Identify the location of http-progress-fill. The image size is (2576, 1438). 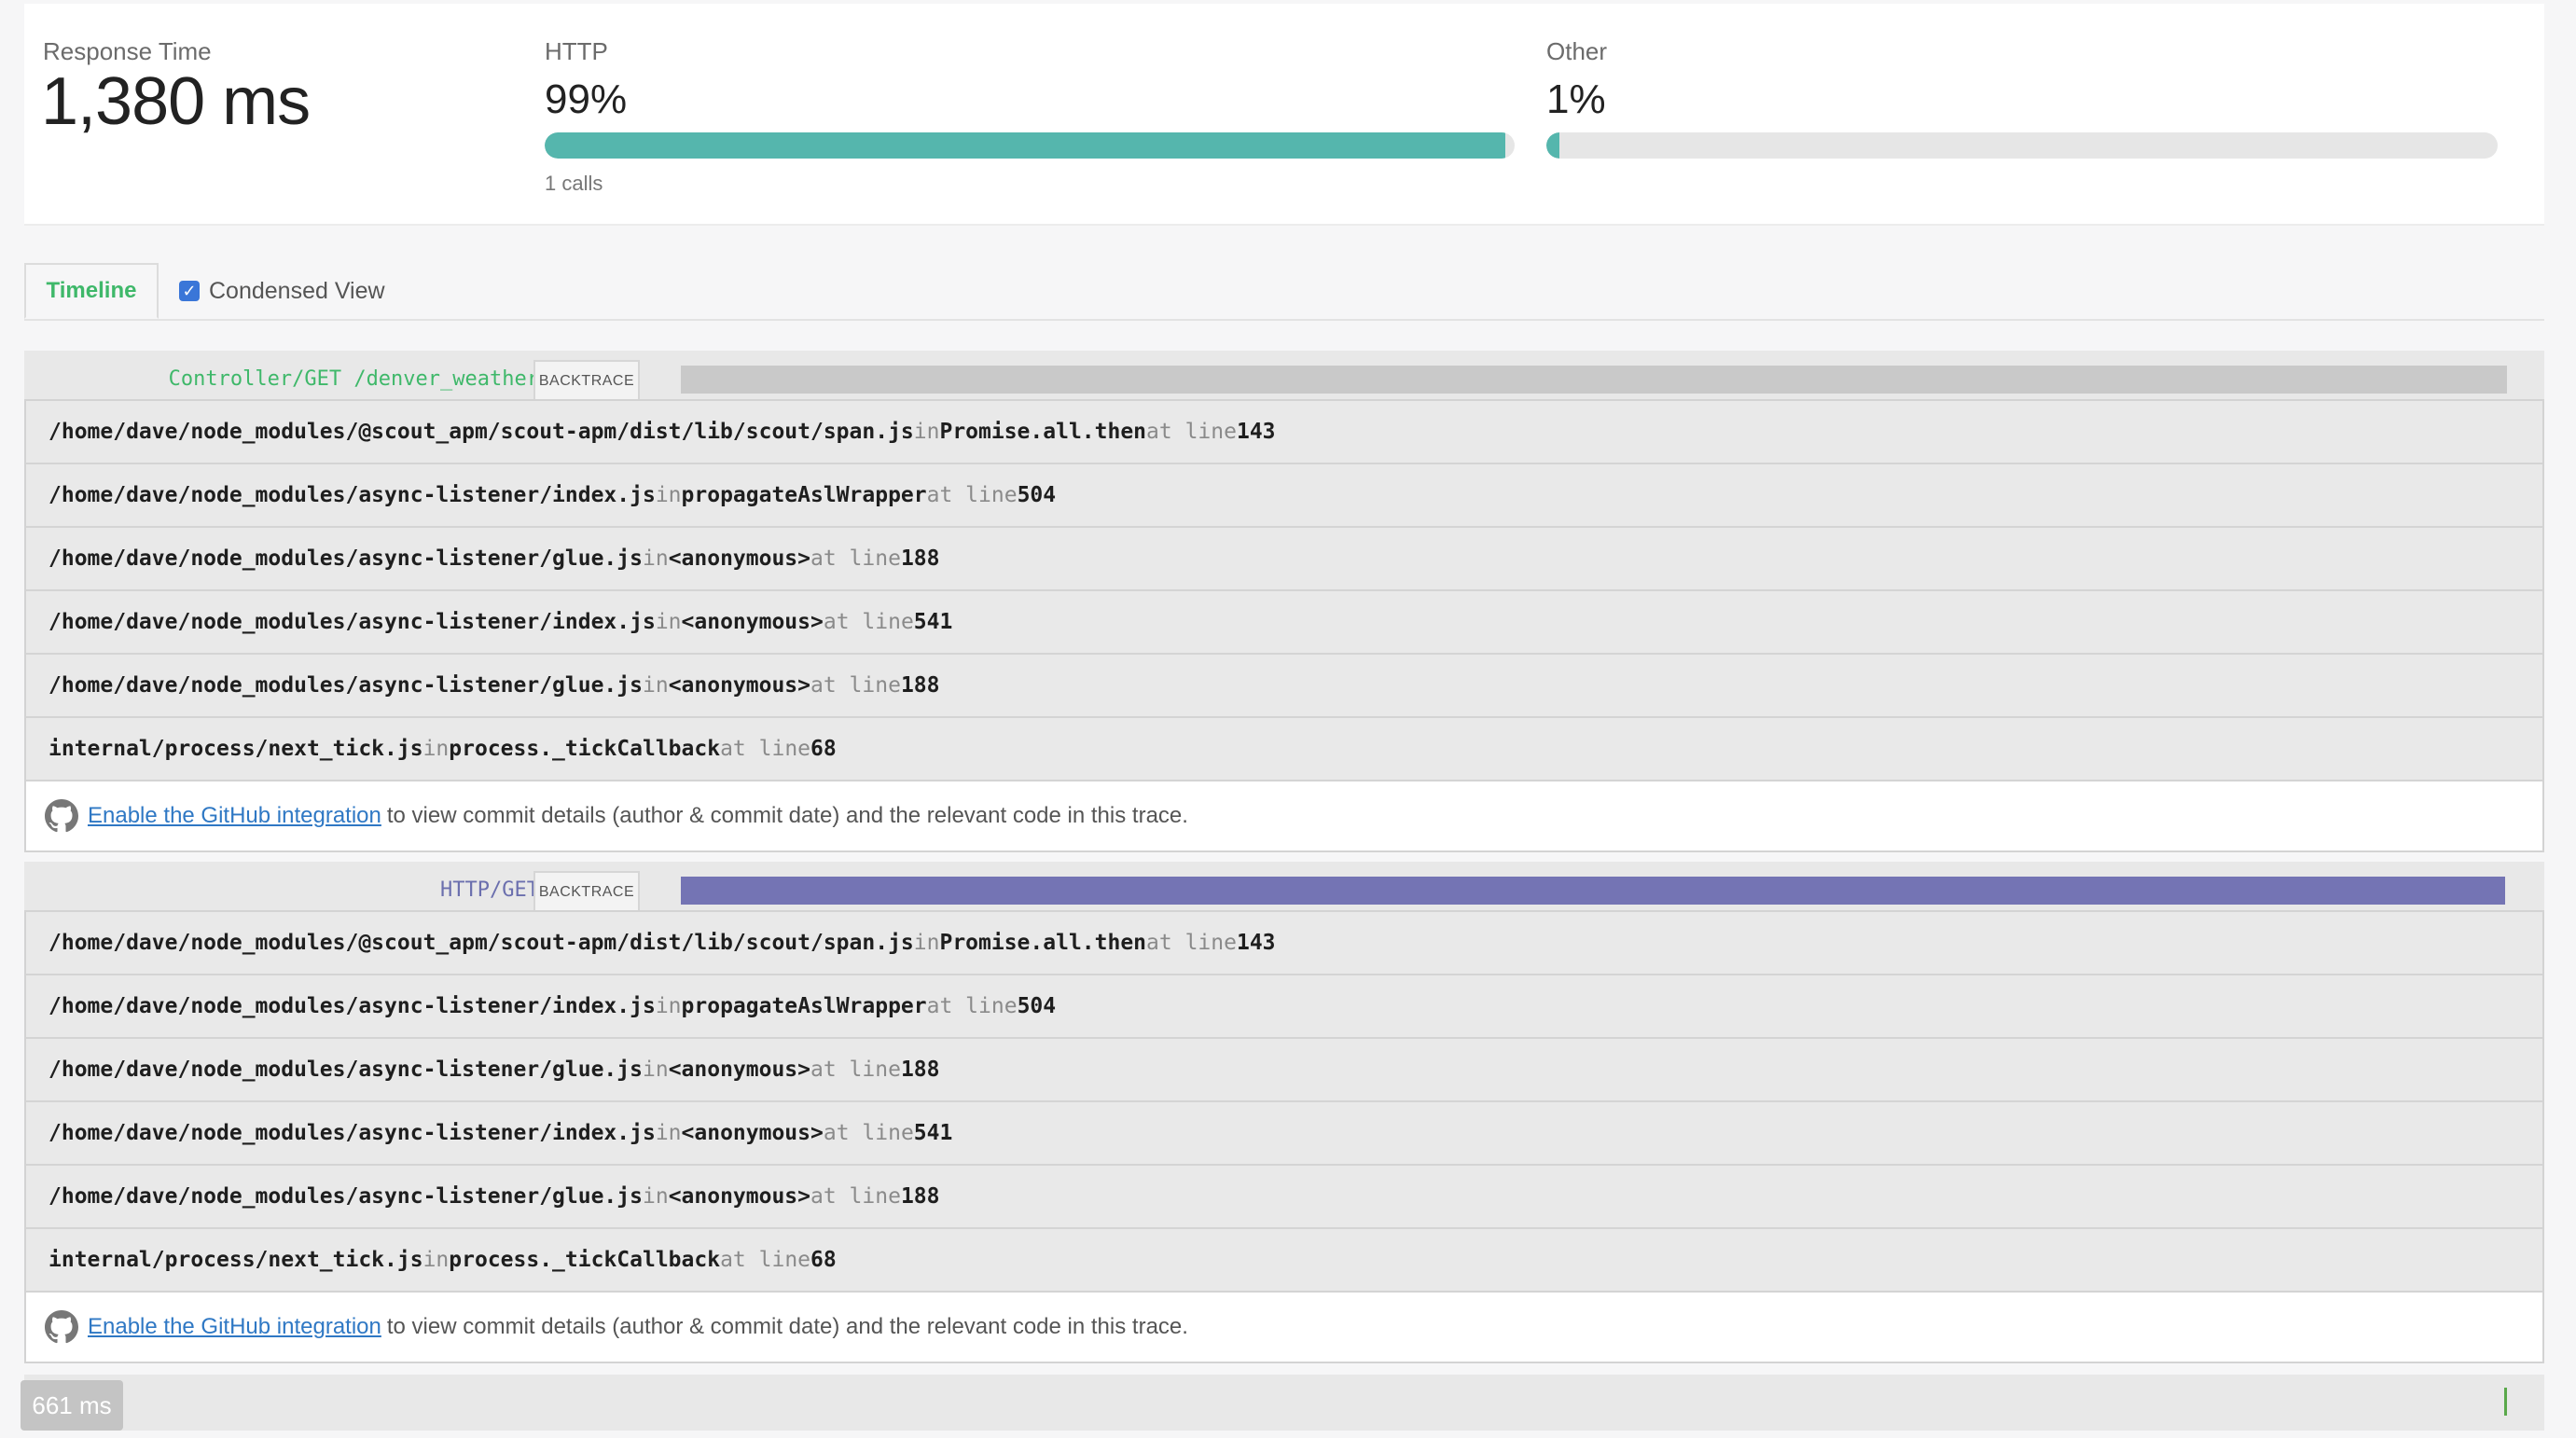
(1025, 145).